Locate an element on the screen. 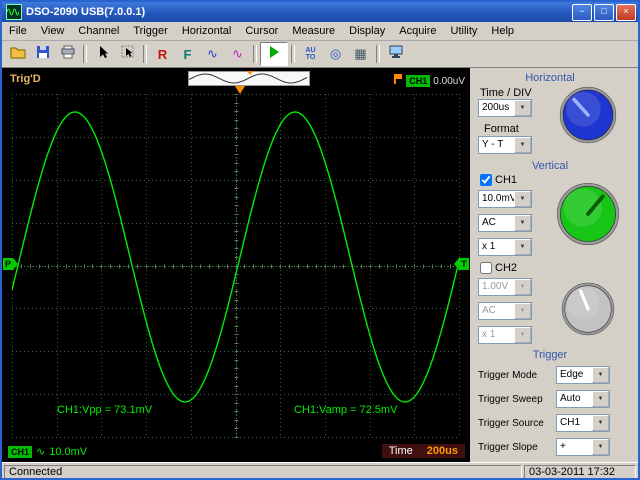 The height and width of the screenshot is (480, 640). refresh-icon: R is located at coordinates (162, 54).